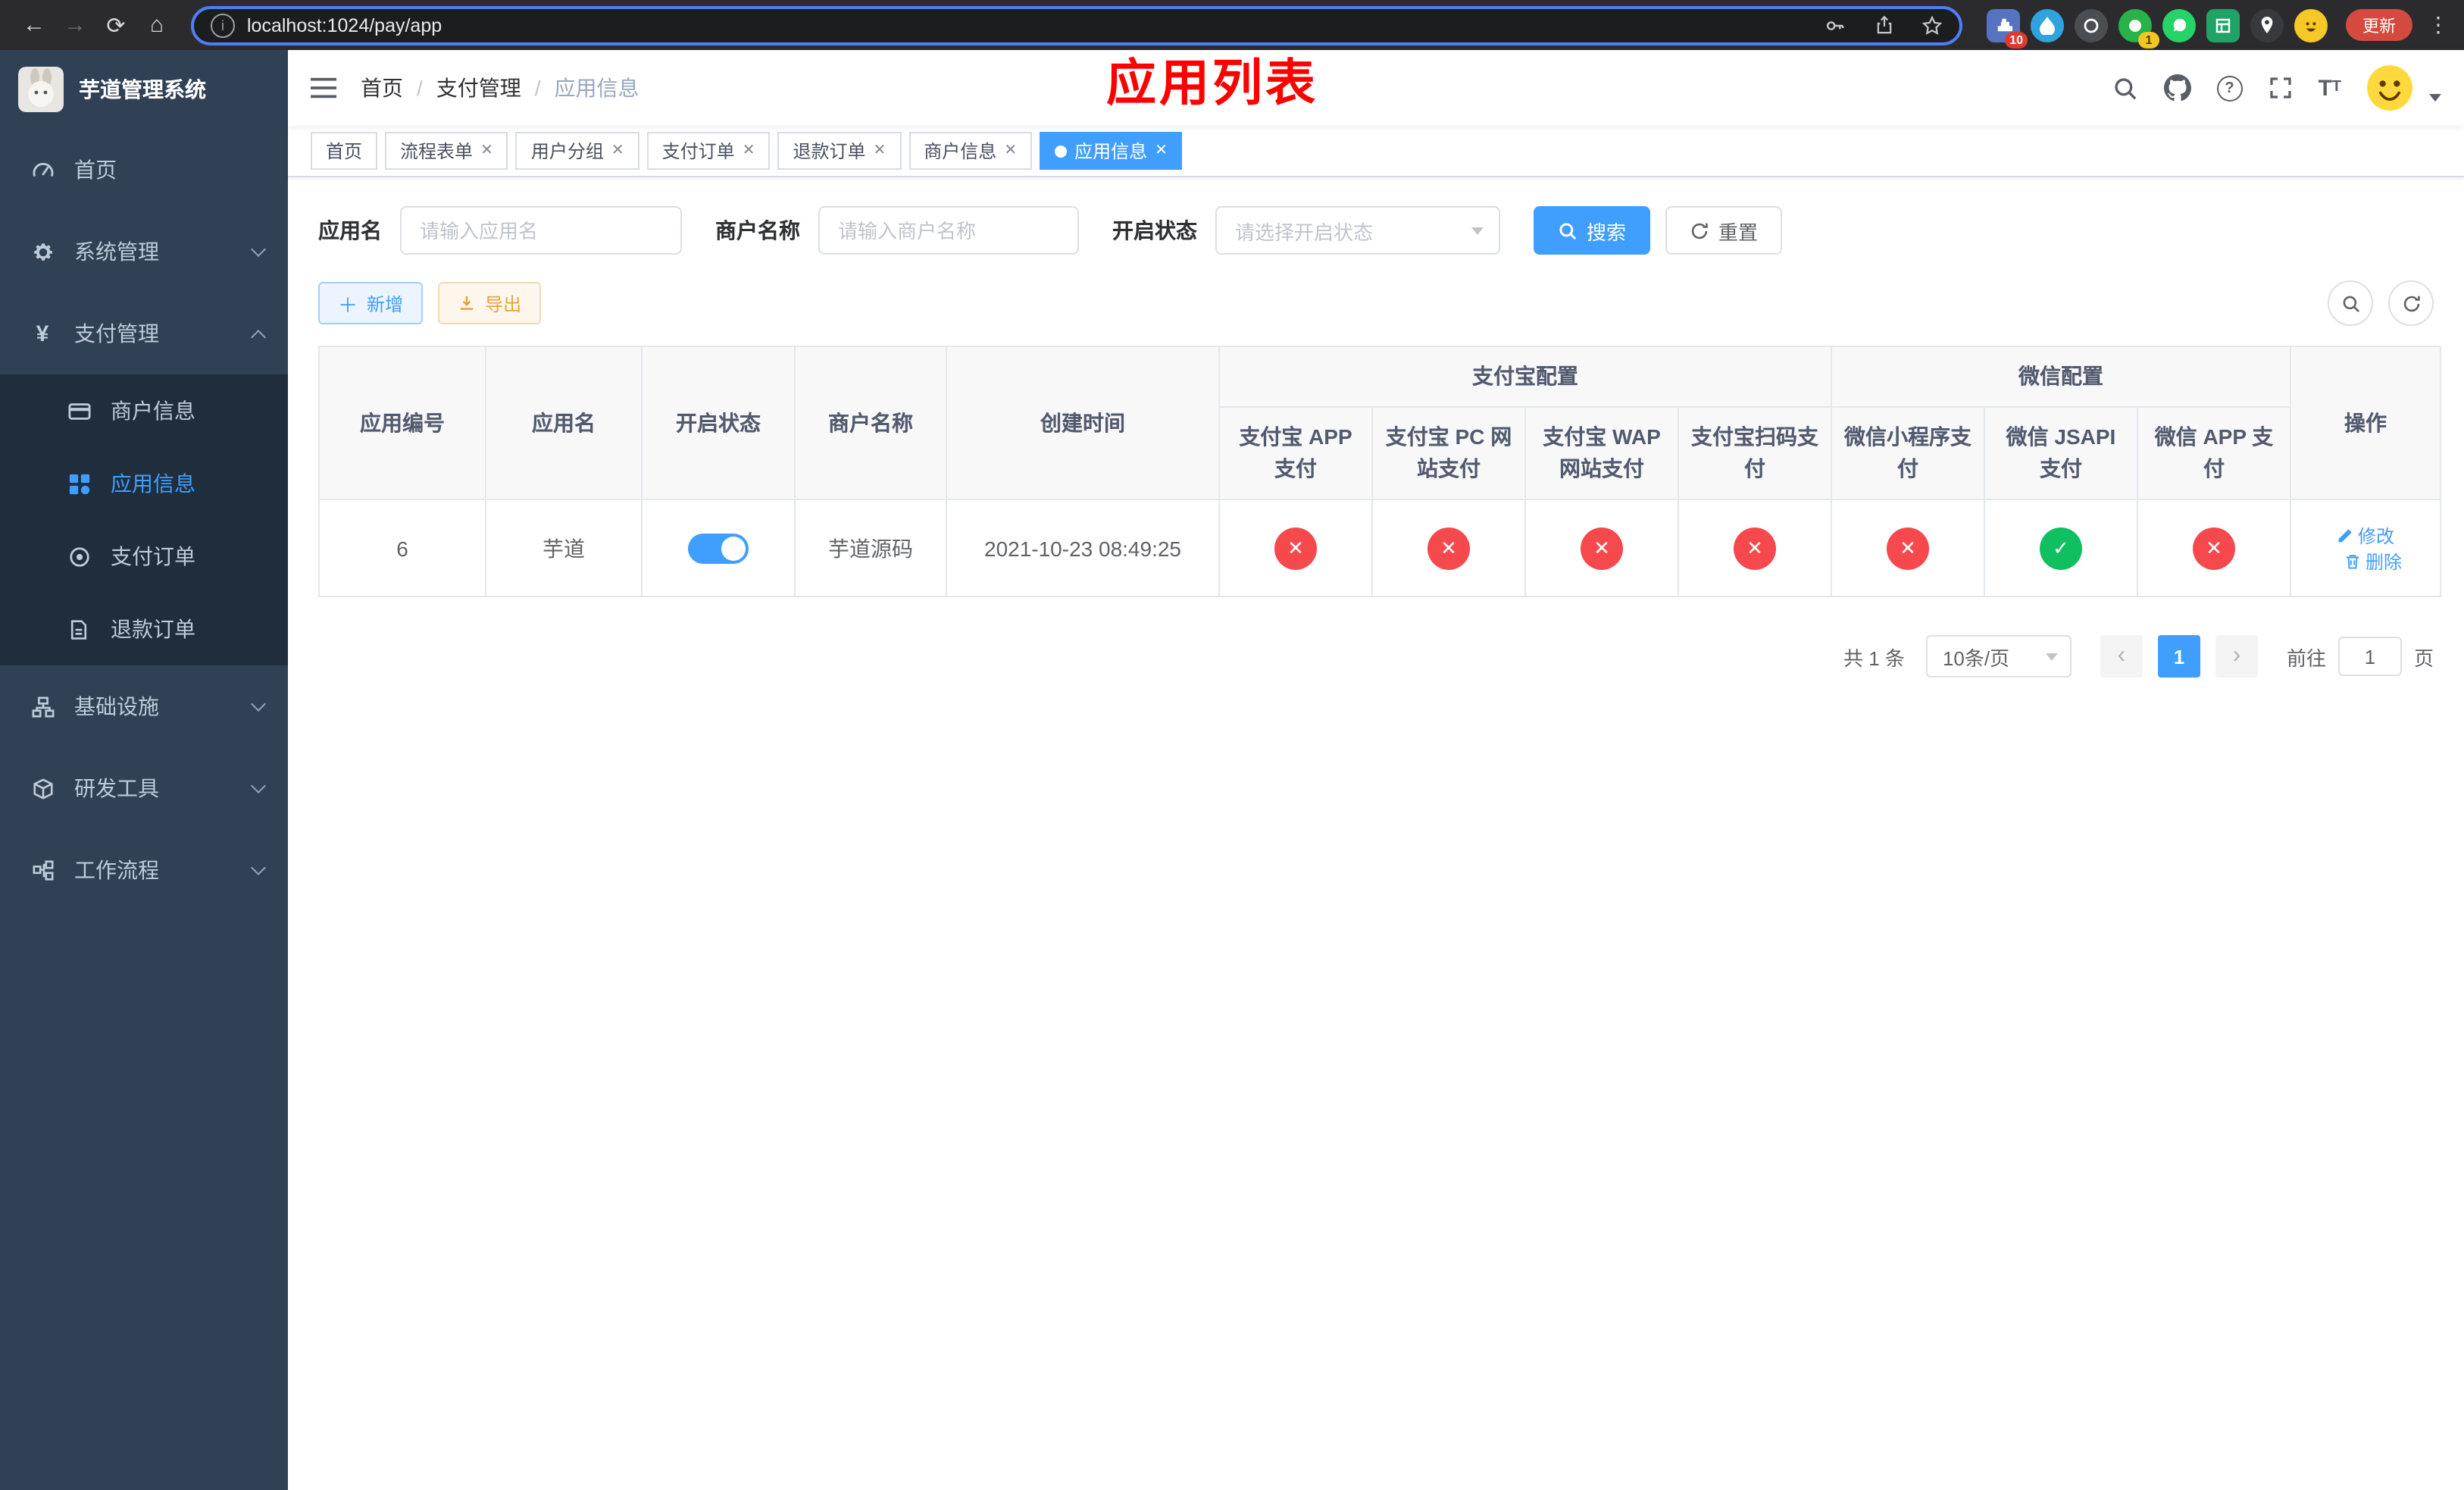  Describe the element at coordinates (1376, 151) in the screenshot. I see `tags-view-bar: 首页 流程表单 ✕ 用户分组 ✕ 支付订单 ✕ 退款订单 ✕ 商户信息 ✕ 应用信息 ✕` at that location.